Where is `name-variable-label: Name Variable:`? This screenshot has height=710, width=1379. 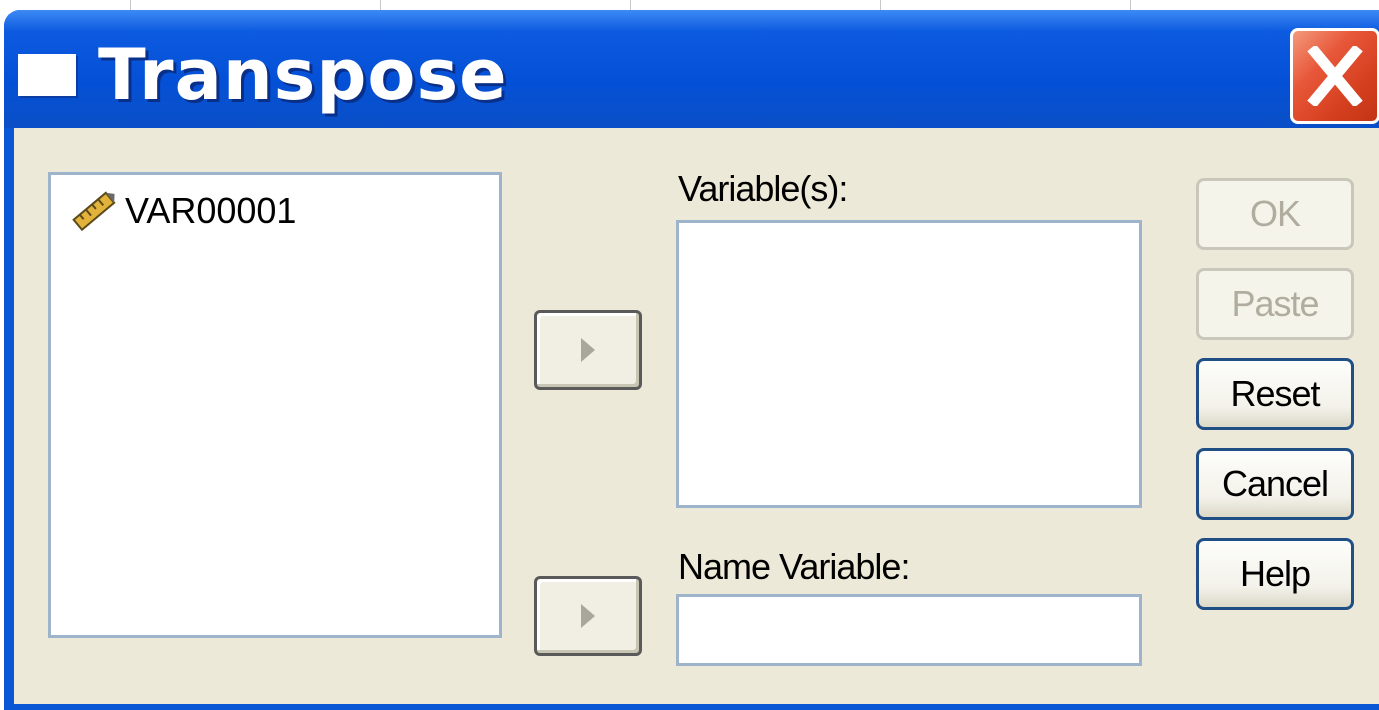
name-variable-label: Name Variable: is located at coordinates (794, 566).